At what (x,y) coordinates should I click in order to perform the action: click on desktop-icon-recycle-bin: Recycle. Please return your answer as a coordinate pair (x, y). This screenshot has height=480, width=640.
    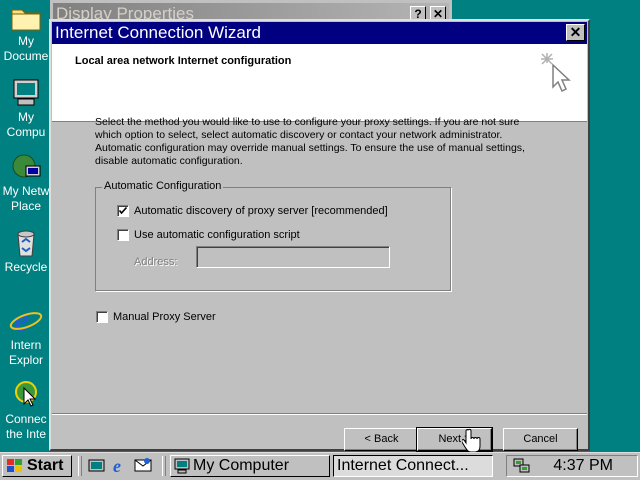
    Looking at the image, I should click on (26, 251).